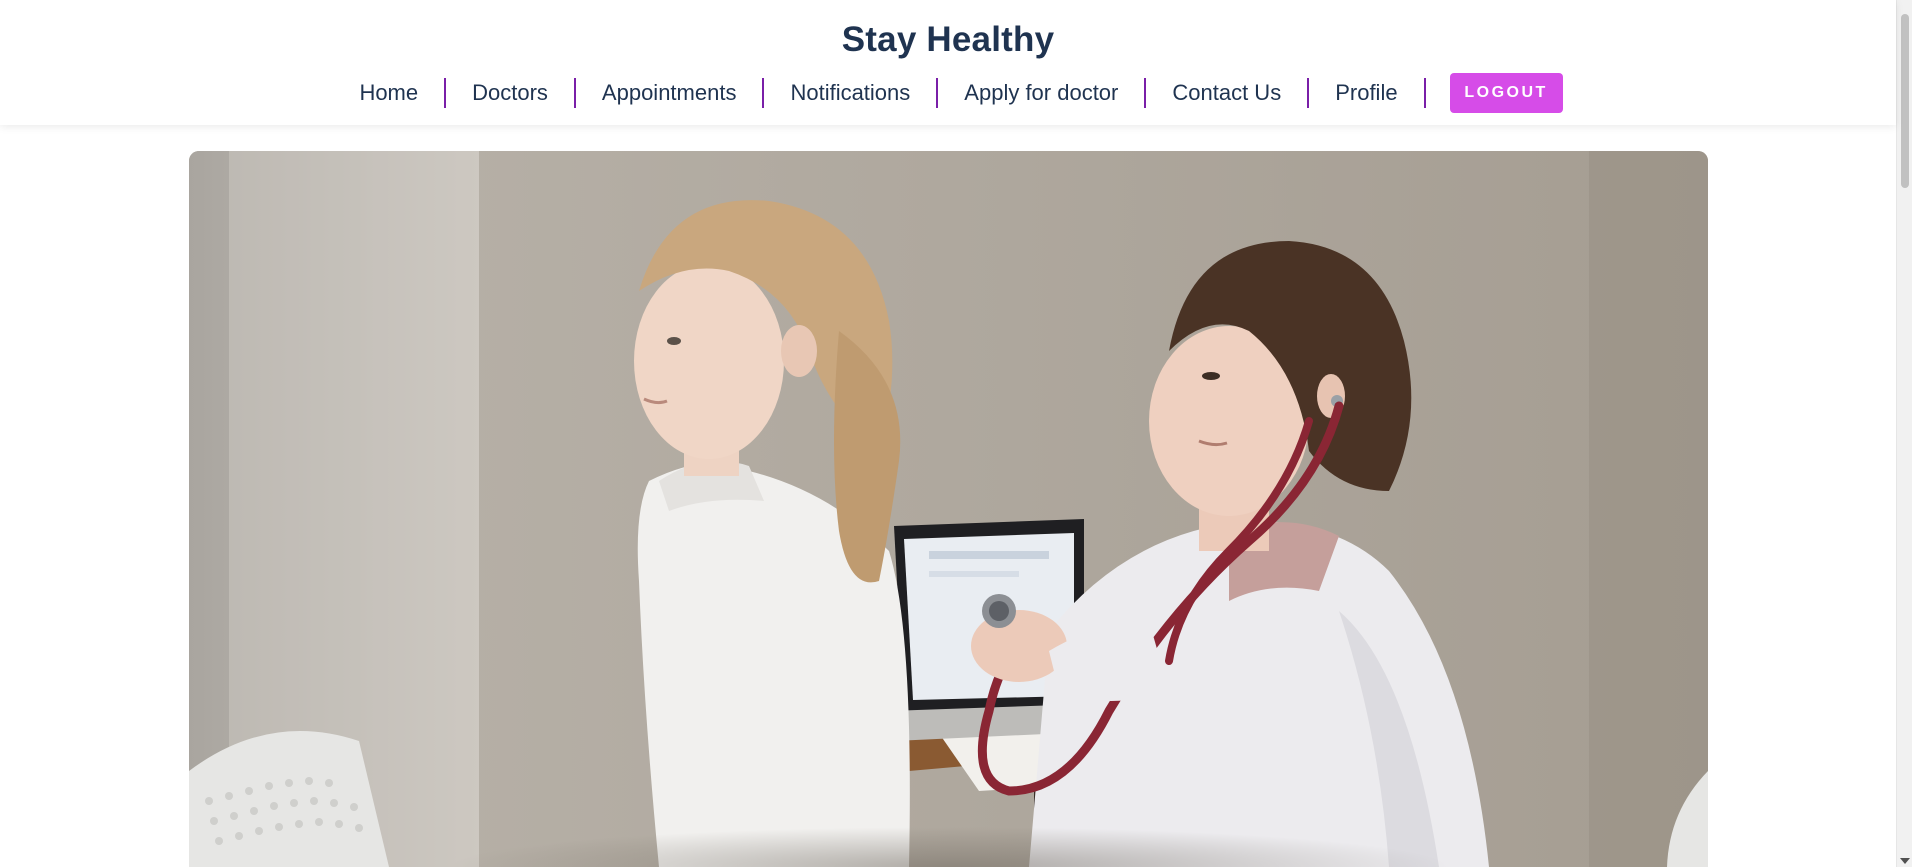 This screenshot has width=1912, height=867. I want to click on nav-item-notifications: Notifications, so click(850, 93).